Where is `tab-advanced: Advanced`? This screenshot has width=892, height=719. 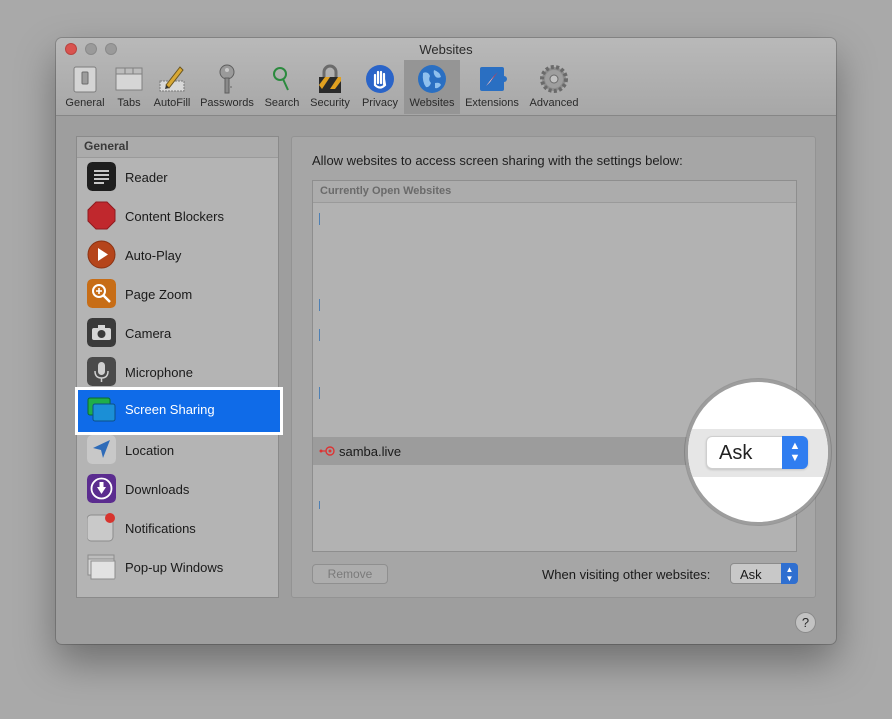
tab-advanced: Advanced is located at coordinates (554, 87).